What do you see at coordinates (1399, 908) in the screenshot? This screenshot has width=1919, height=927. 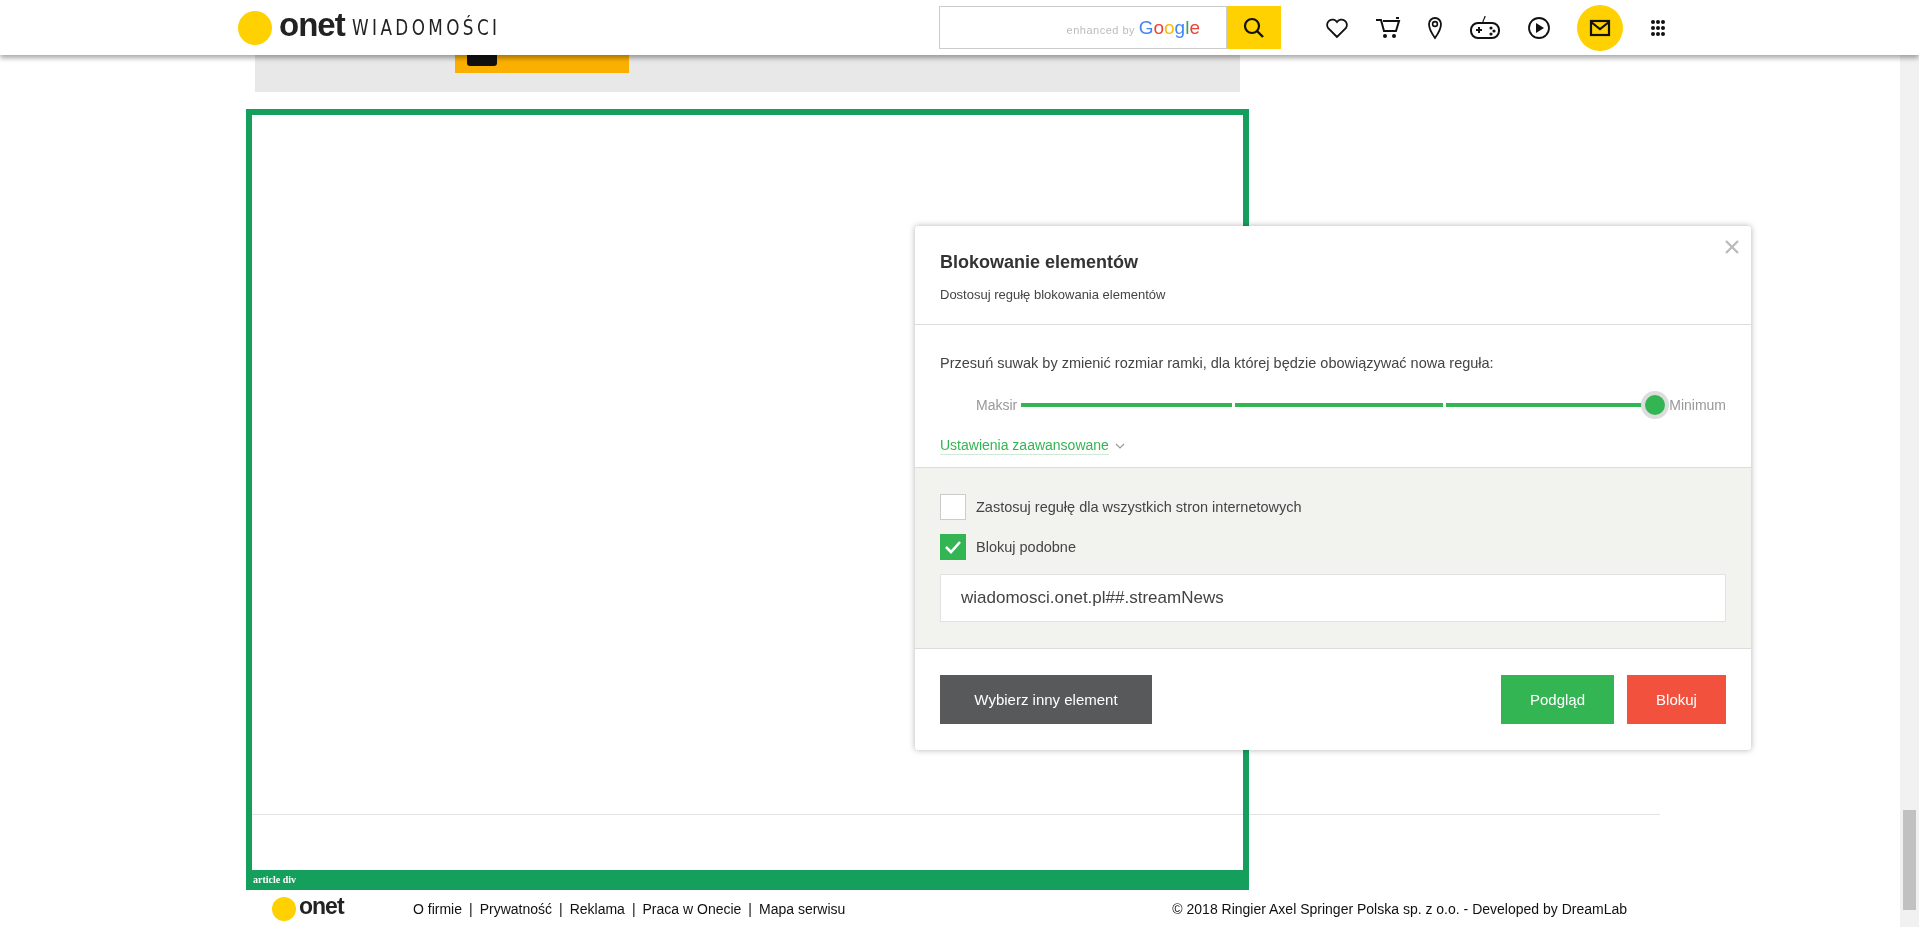 I see `copyright-text: © 2018 Ringier Axel Springer Polska sp. z o.o. - Developed by DreamLab` at bounding box center [1399, 908].